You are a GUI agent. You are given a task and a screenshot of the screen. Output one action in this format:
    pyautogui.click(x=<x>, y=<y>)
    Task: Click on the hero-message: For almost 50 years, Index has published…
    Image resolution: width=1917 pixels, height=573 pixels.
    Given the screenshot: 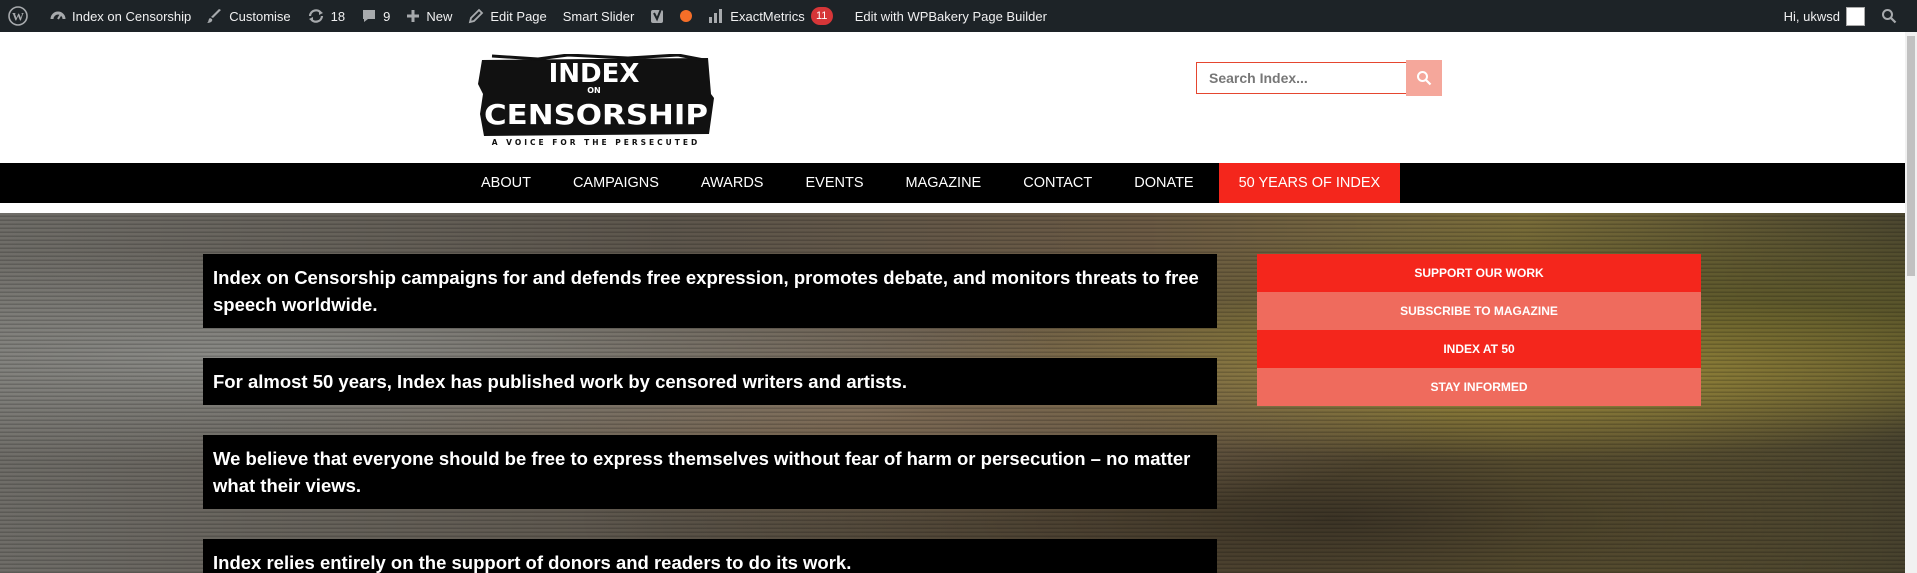 What is the action you would take?
    pyautogui.click(x=710, y=381)
    